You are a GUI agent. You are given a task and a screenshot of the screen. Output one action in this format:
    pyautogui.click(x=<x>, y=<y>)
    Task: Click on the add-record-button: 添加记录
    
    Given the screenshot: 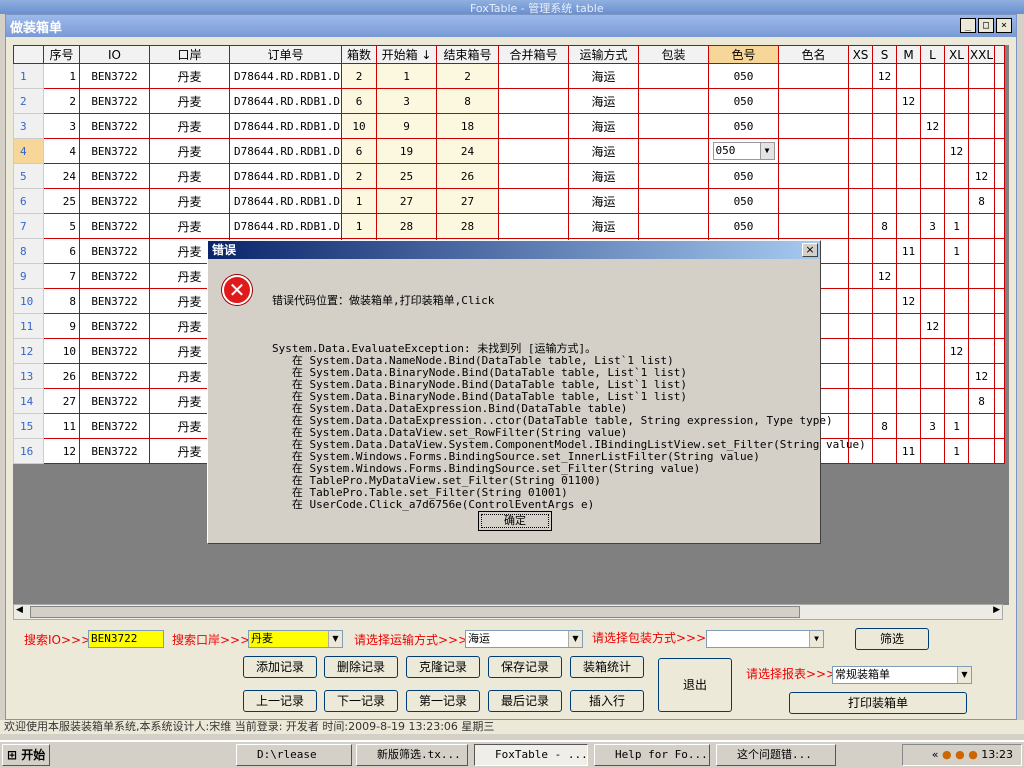 What is the action you would take?
    pyautogui.click(x=280, y=667)
    